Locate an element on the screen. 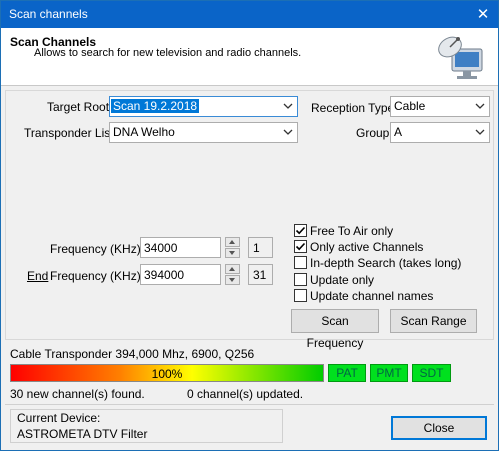 The height and width of the screenshot is (451, 499). pat-indicator: PAT is located at coordinates (347, 373).